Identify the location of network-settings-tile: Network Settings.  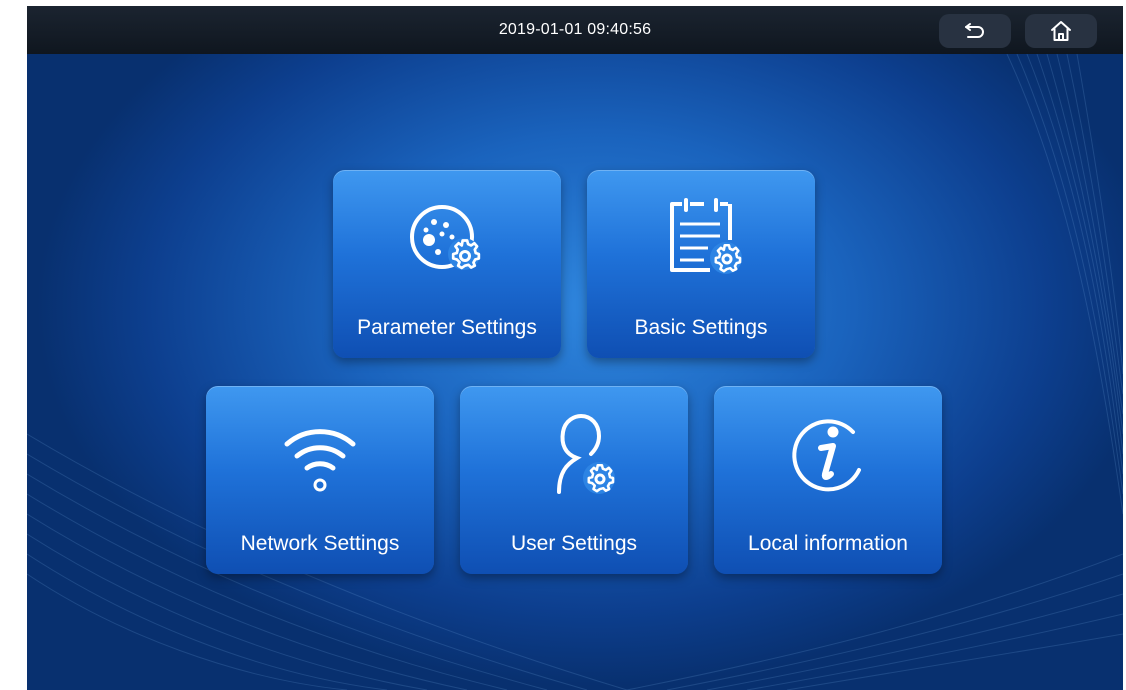
(320, 480).